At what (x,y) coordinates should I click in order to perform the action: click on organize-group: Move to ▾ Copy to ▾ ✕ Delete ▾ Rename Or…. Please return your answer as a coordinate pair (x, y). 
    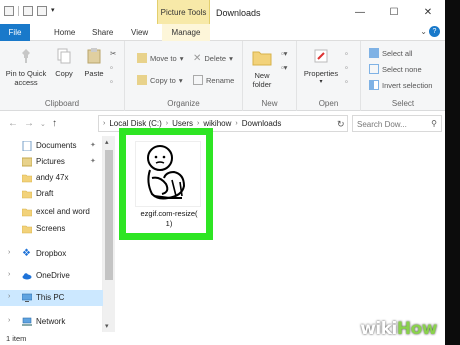
    Looking at the image, I should click on (184, 76).